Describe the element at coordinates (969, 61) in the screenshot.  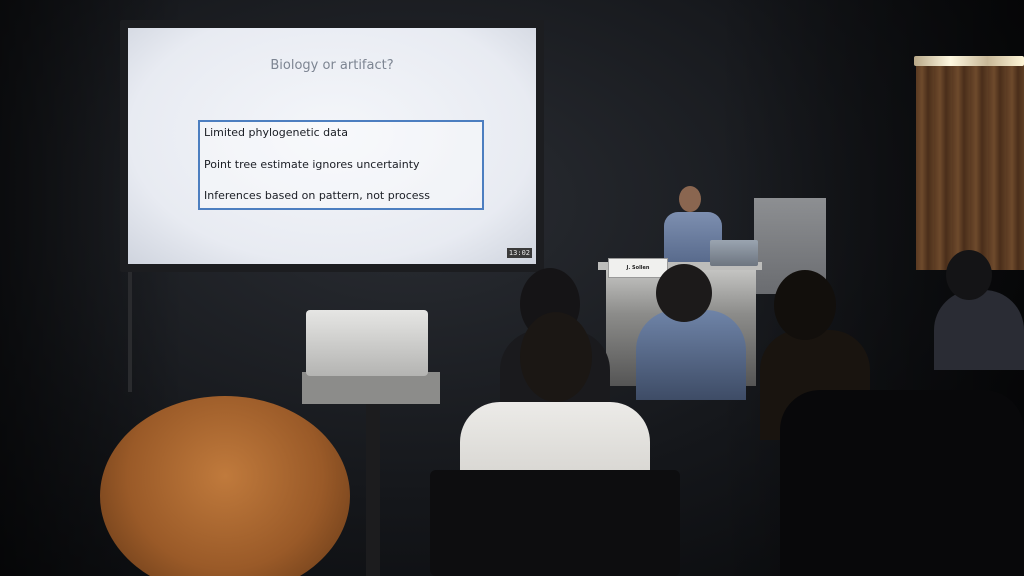
I see `ceiling-lights` at that location.